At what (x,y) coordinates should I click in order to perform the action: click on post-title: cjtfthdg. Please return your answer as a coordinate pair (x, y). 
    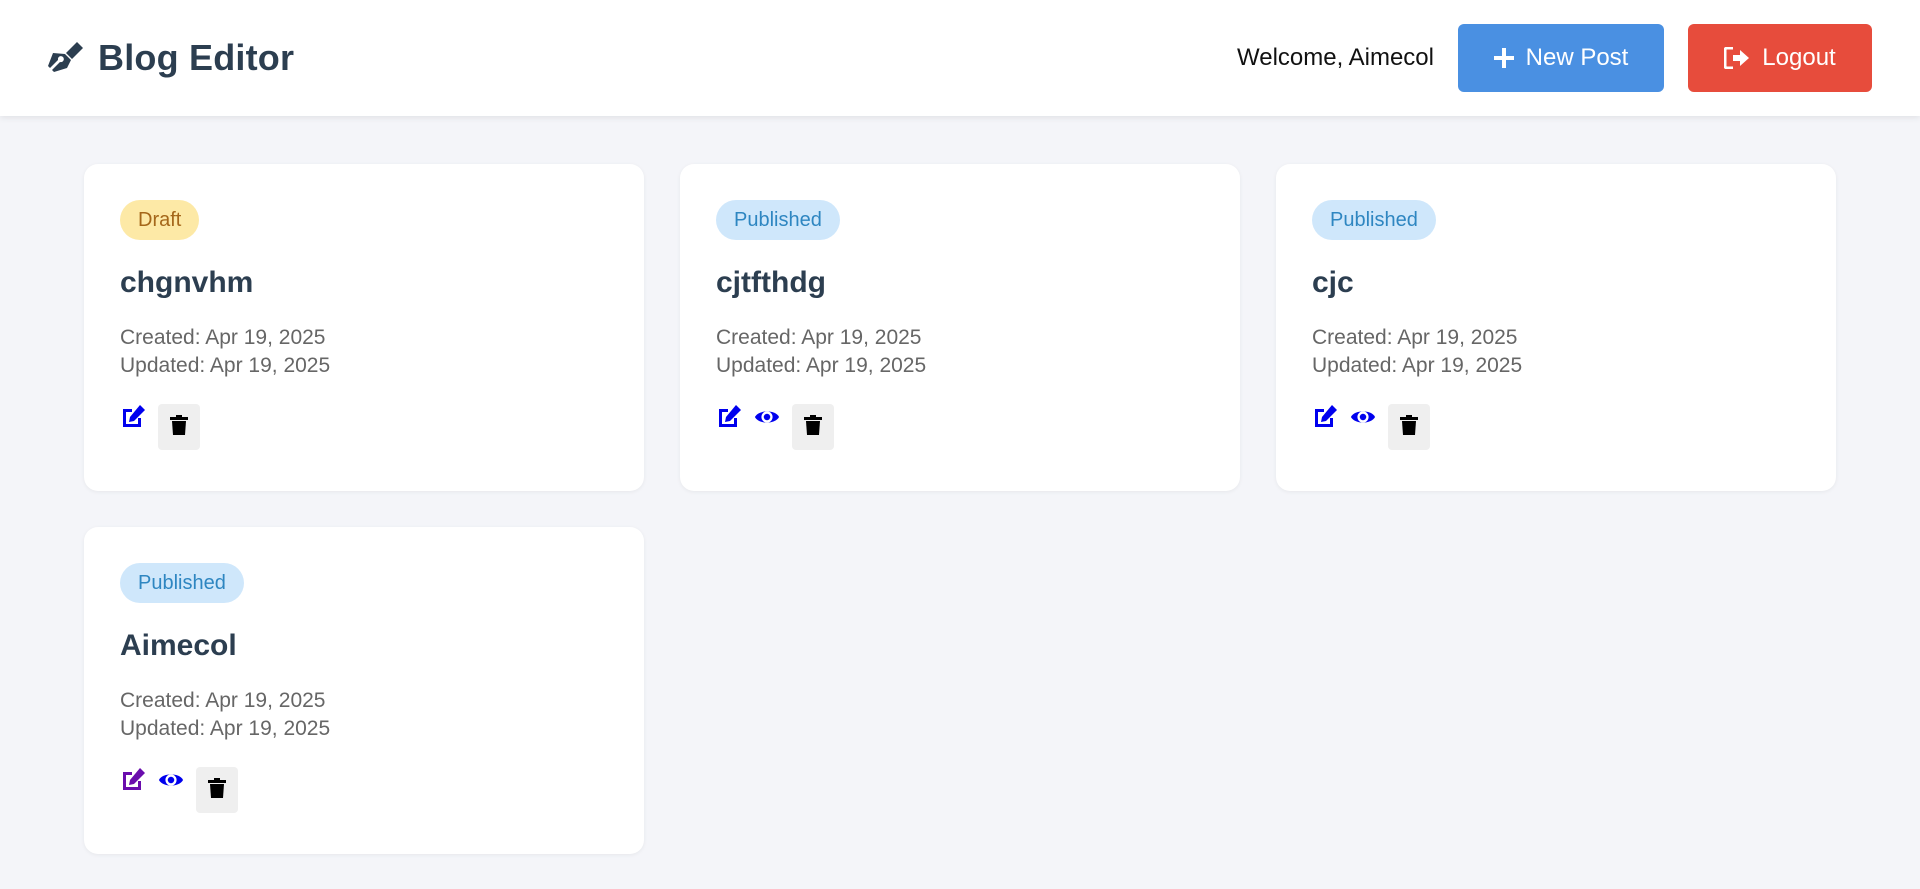
    Looking at the image, I should click on (771, 282).